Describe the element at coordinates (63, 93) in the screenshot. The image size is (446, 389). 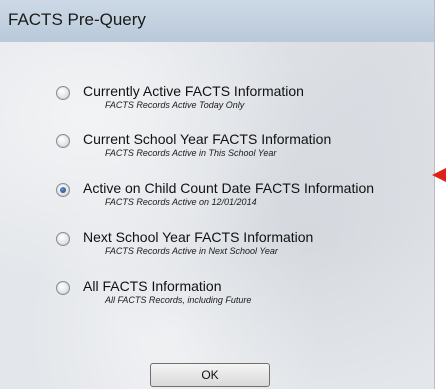
I see `radio-currently-active` at that location.